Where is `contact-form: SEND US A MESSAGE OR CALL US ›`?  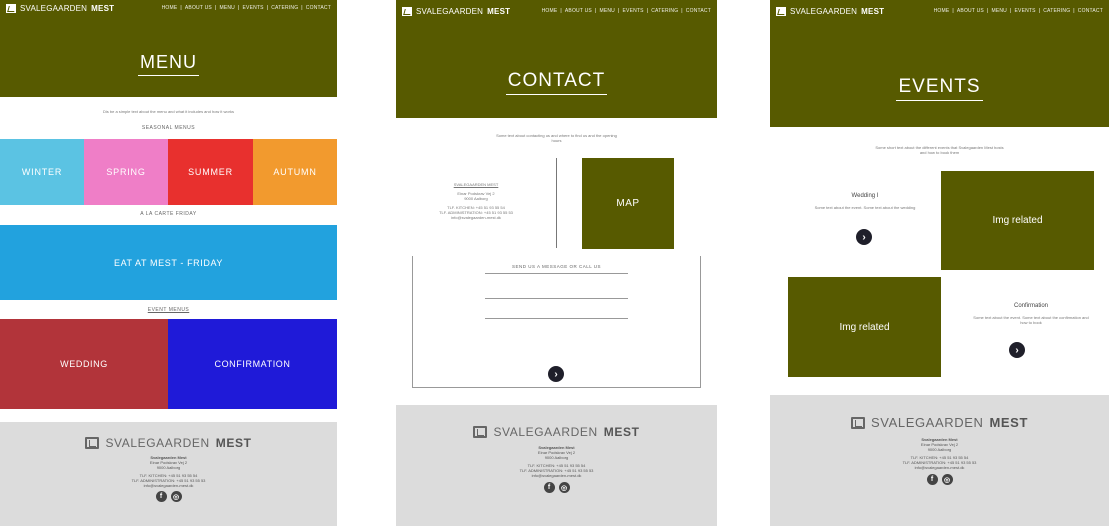
contact-form: SEND US A MESSAGE OR CALL US › is located at coordinates (556, 322).